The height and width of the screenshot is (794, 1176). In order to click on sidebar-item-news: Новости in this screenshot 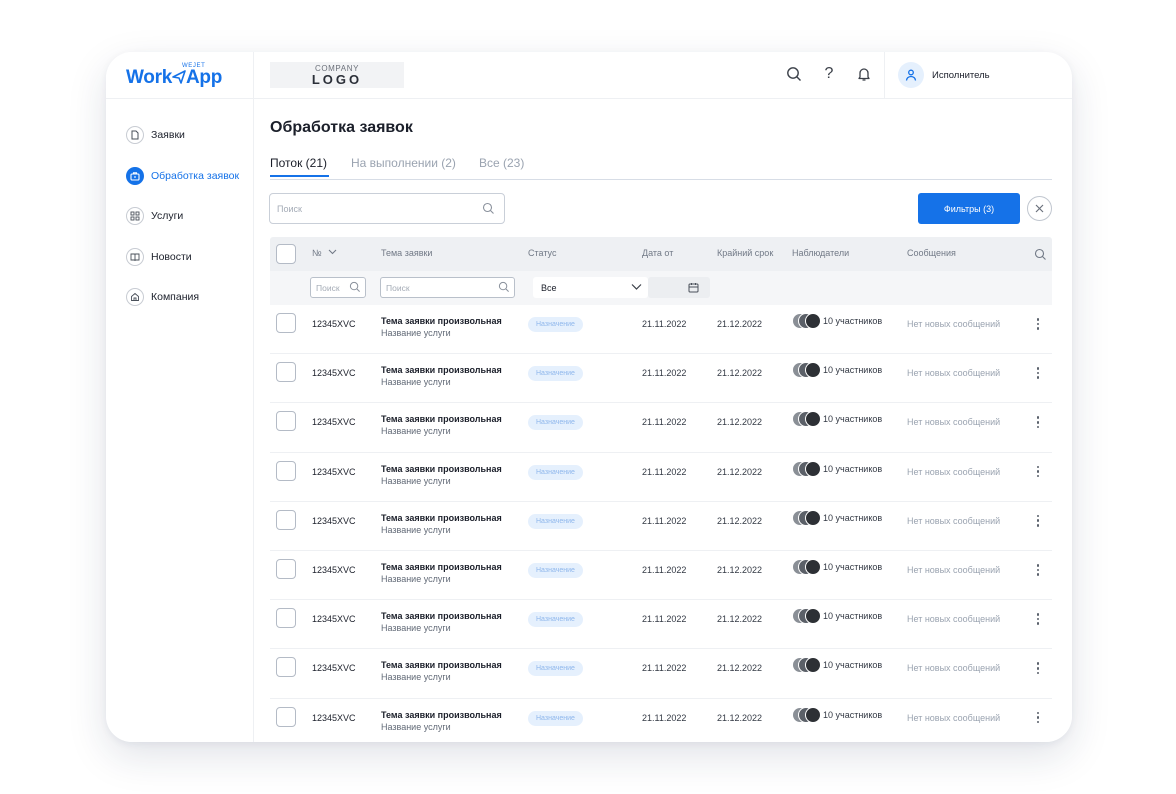, I will do `click(179, 257)`.